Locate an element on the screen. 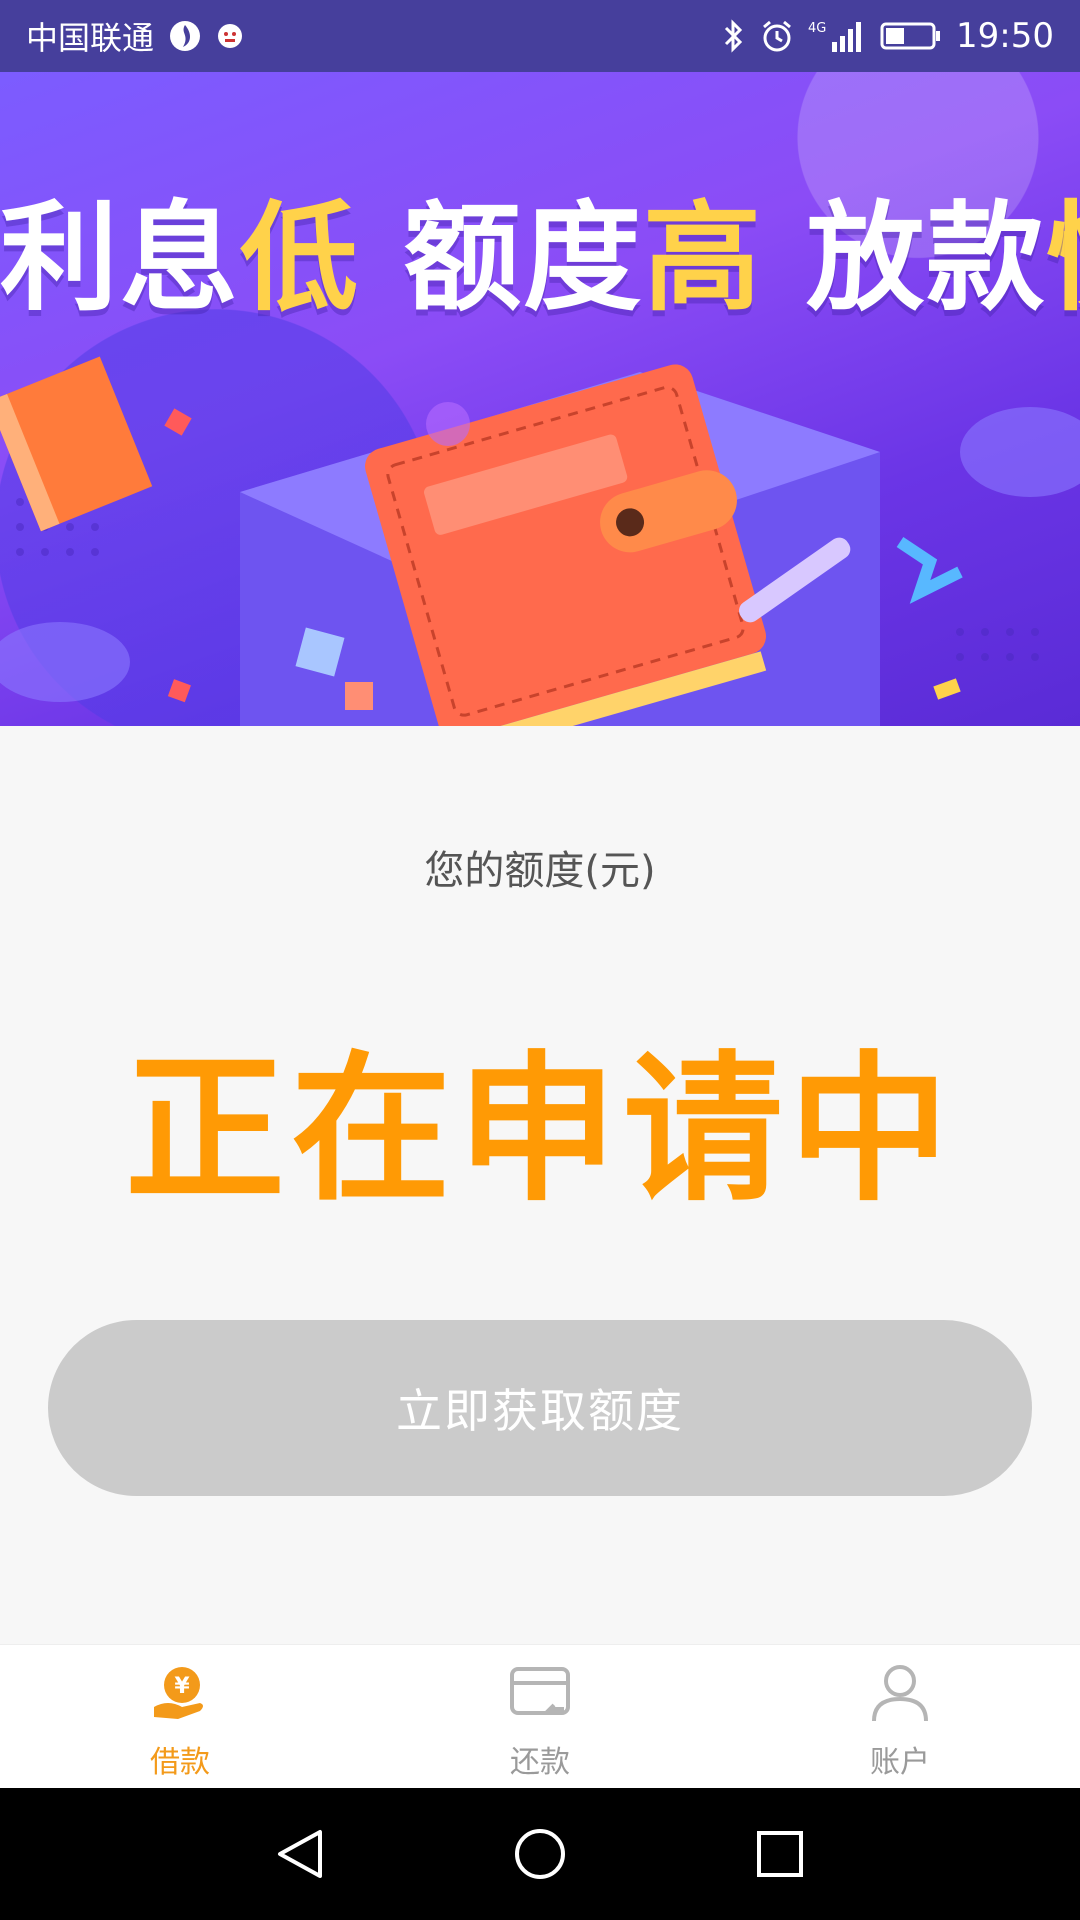 The image size is (1080, 1920). user-icon is located at coordinates (900, 1695).